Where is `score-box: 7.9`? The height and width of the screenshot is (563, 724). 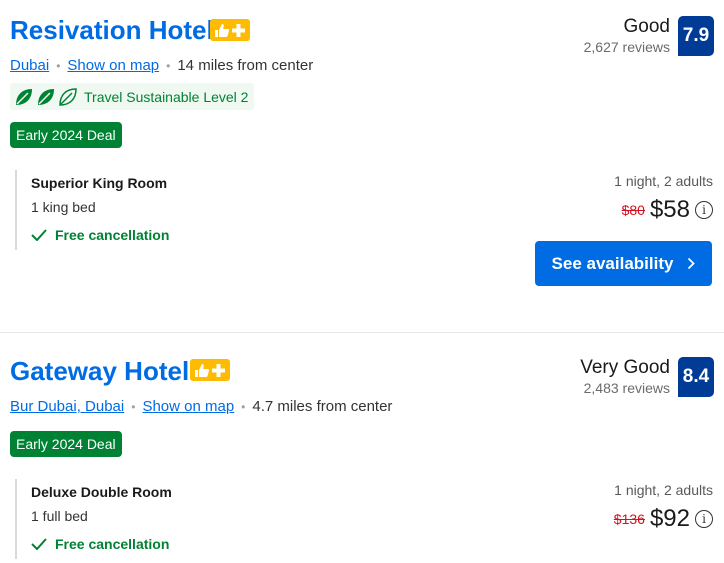
score-box: 7.9 is located at coordinates (696, 36).